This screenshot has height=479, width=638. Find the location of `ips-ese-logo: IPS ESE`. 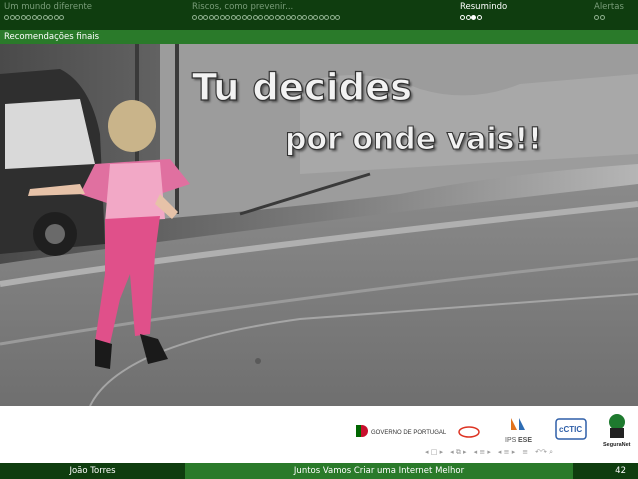

ips-ese-logo: IPS ESE is located at coordinates (518, 432).